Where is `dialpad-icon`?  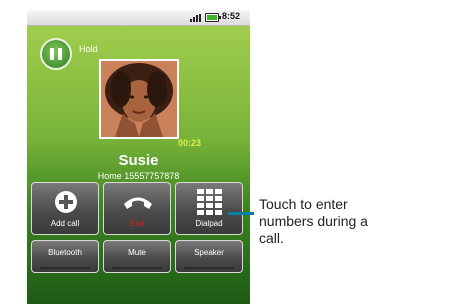
dialpad-icon is located at coordinates (210, 203).